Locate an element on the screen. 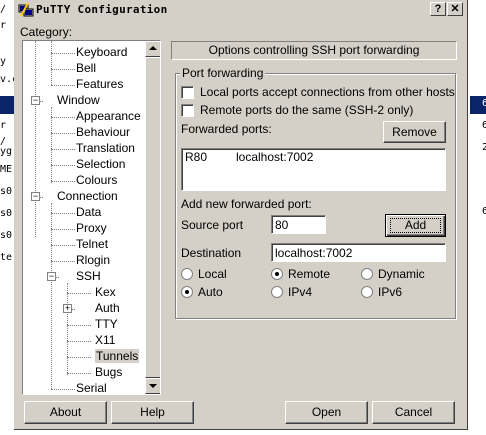 This screenshot has width=486, height=435. source-port-label: Source port is located at coordinates (212, 225).